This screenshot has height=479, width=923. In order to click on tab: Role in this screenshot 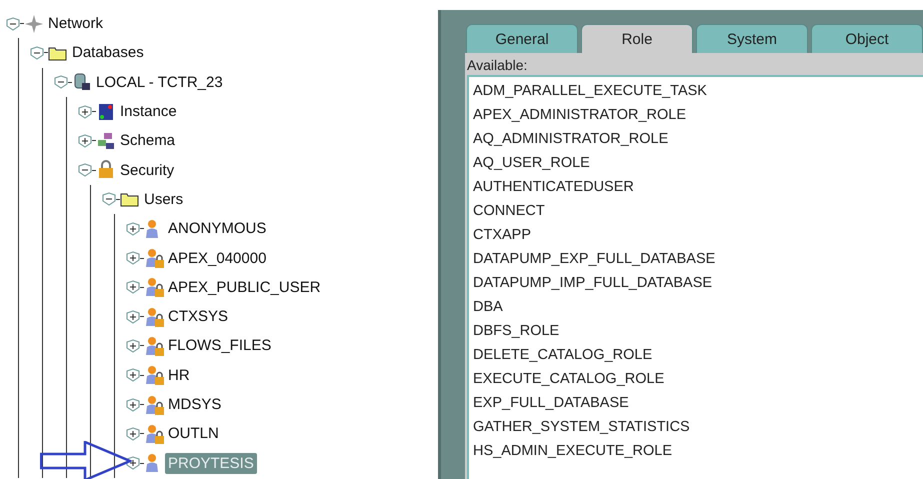, I will do `click(637, 38)`.